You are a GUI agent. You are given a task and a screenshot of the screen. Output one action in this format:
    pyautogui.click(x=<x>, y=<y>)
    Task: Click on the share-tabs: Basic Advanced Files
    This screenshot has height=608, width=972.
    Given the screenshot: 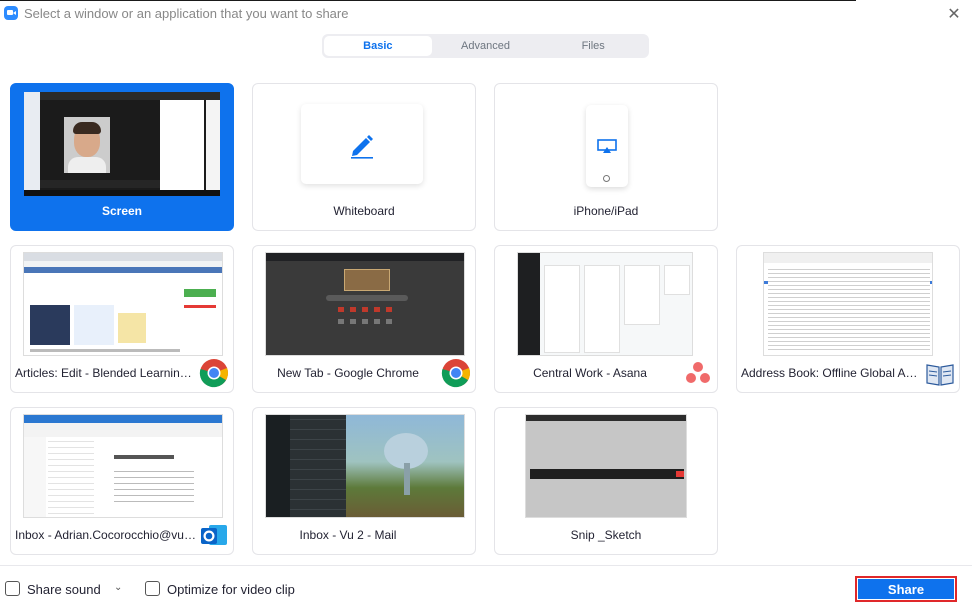 What is the action you would take?
    pyautogui.click(x=485, y=46)
    